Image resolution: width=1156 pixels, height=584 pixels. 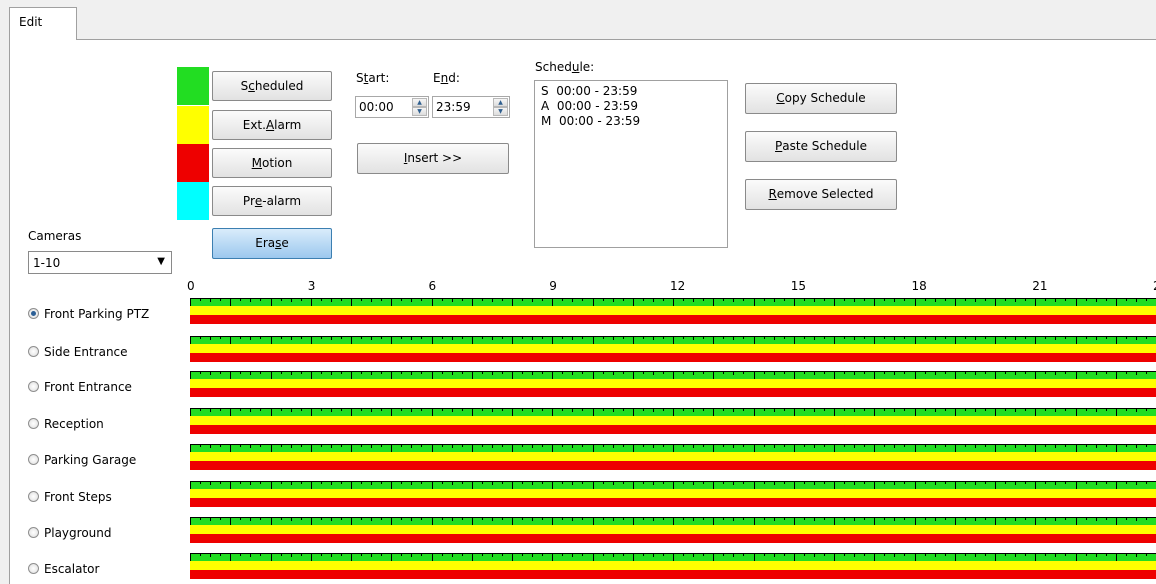 I want to click on ext-alarm-color-swatch, so click(x=193, y=125).